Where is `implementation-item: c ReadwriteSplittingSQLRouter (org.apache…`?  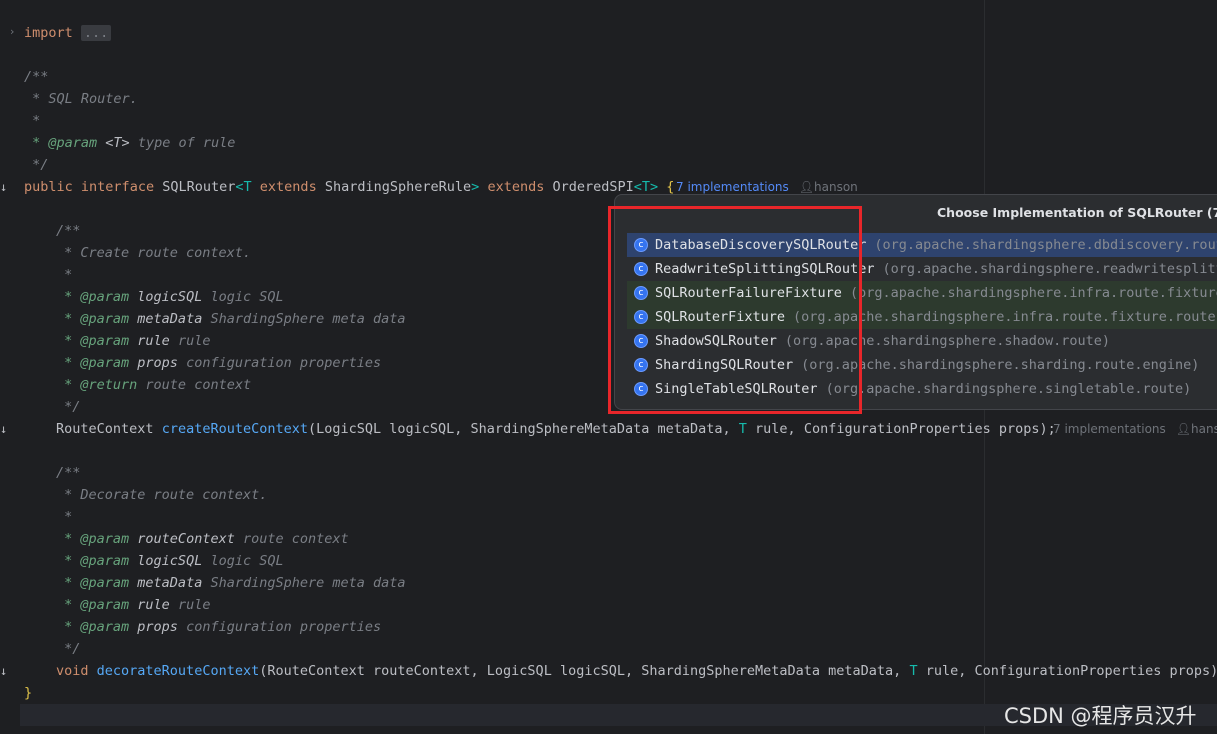 implementation-item: c ReadwriteSplittingSQLRouter (org.apache… is located at coordinates (922, 269).